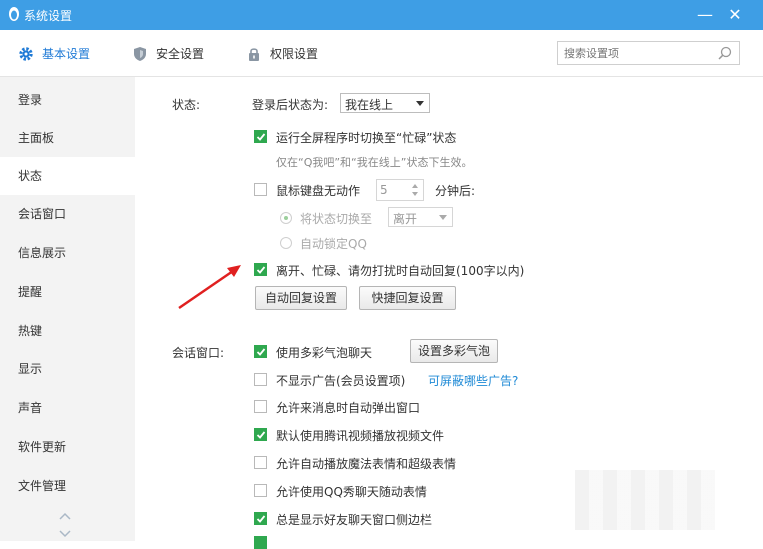 Image resolution: width=763 pixels, height=549 pixels. What do you see at coordinates (392, 190) in the screenshot?
I see `idle-minutes-input` at bounding box center [392, 190].